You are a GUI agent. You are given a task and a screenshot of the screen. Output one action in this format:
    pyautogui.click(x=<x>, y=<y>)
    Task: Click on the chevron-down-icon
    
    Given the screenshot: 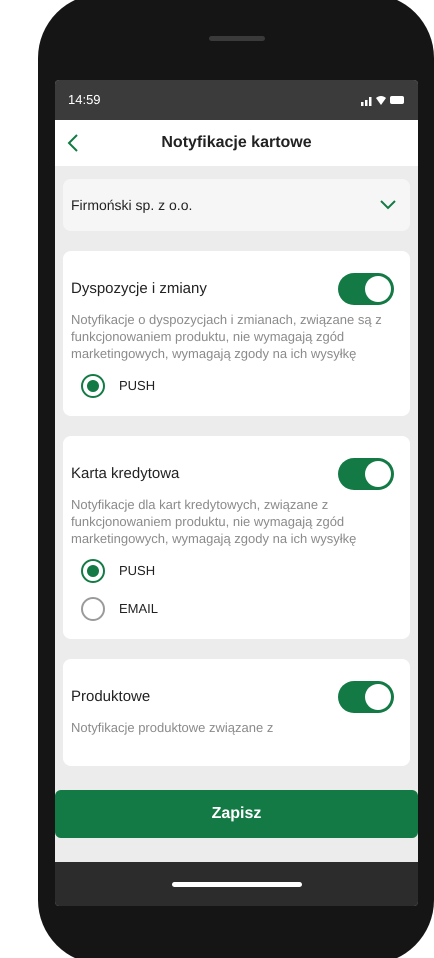 What is the action you would take?
    pyautogui.click(x=388, y=205)
    